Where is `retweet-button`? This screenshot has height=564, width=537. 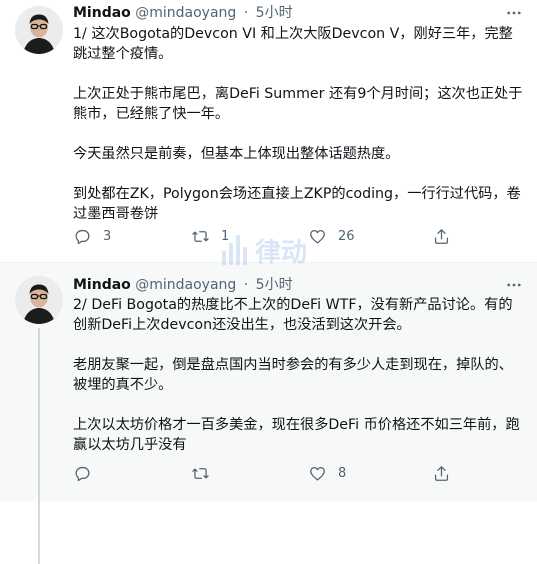 retweet-button is located at coordinates (206, 473).